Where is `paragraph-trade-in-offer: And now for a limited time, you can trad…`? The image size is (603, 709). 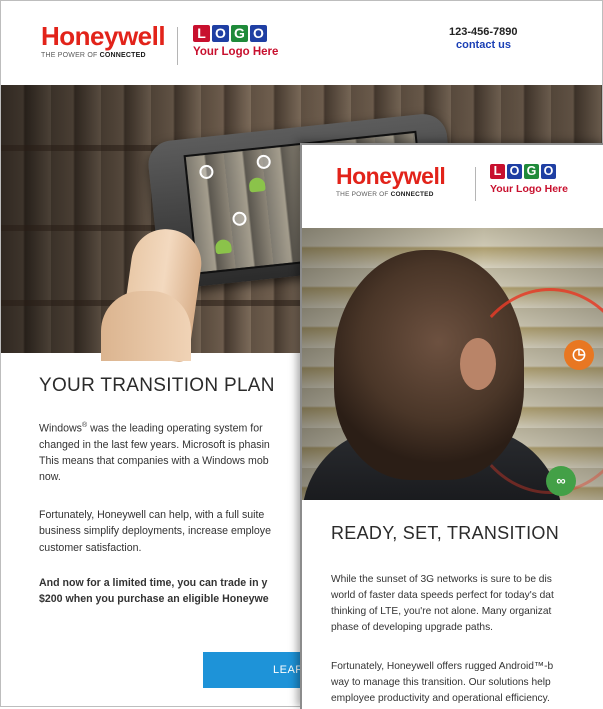 paragraph-trade-in-offer: And now for a limited time, you can trad… is located at coordinates (154, 591).